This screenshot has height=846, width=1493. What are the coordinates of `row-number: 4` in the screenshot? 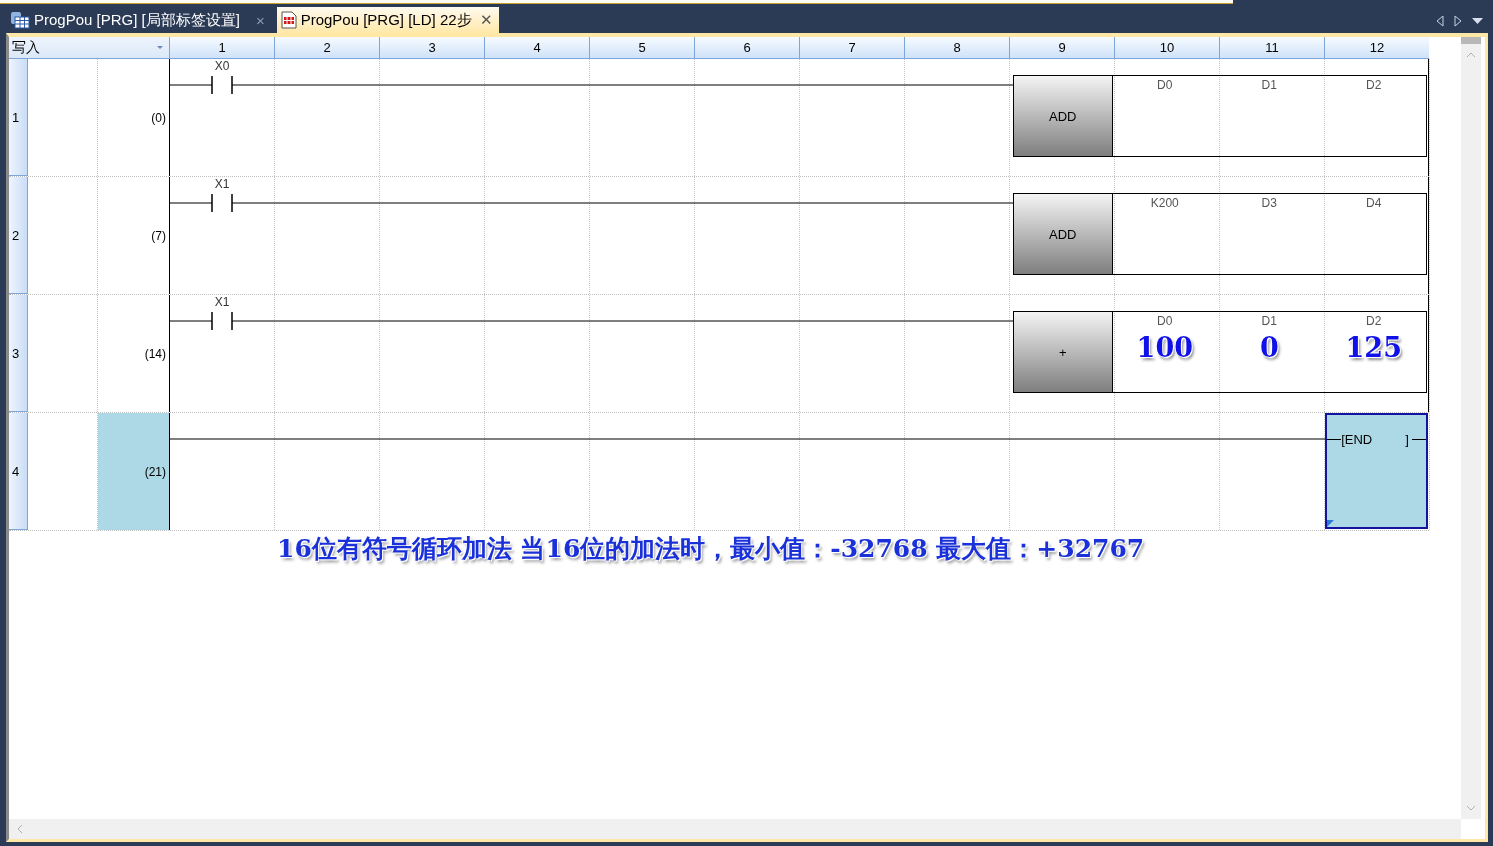 It's located at (18, 471).